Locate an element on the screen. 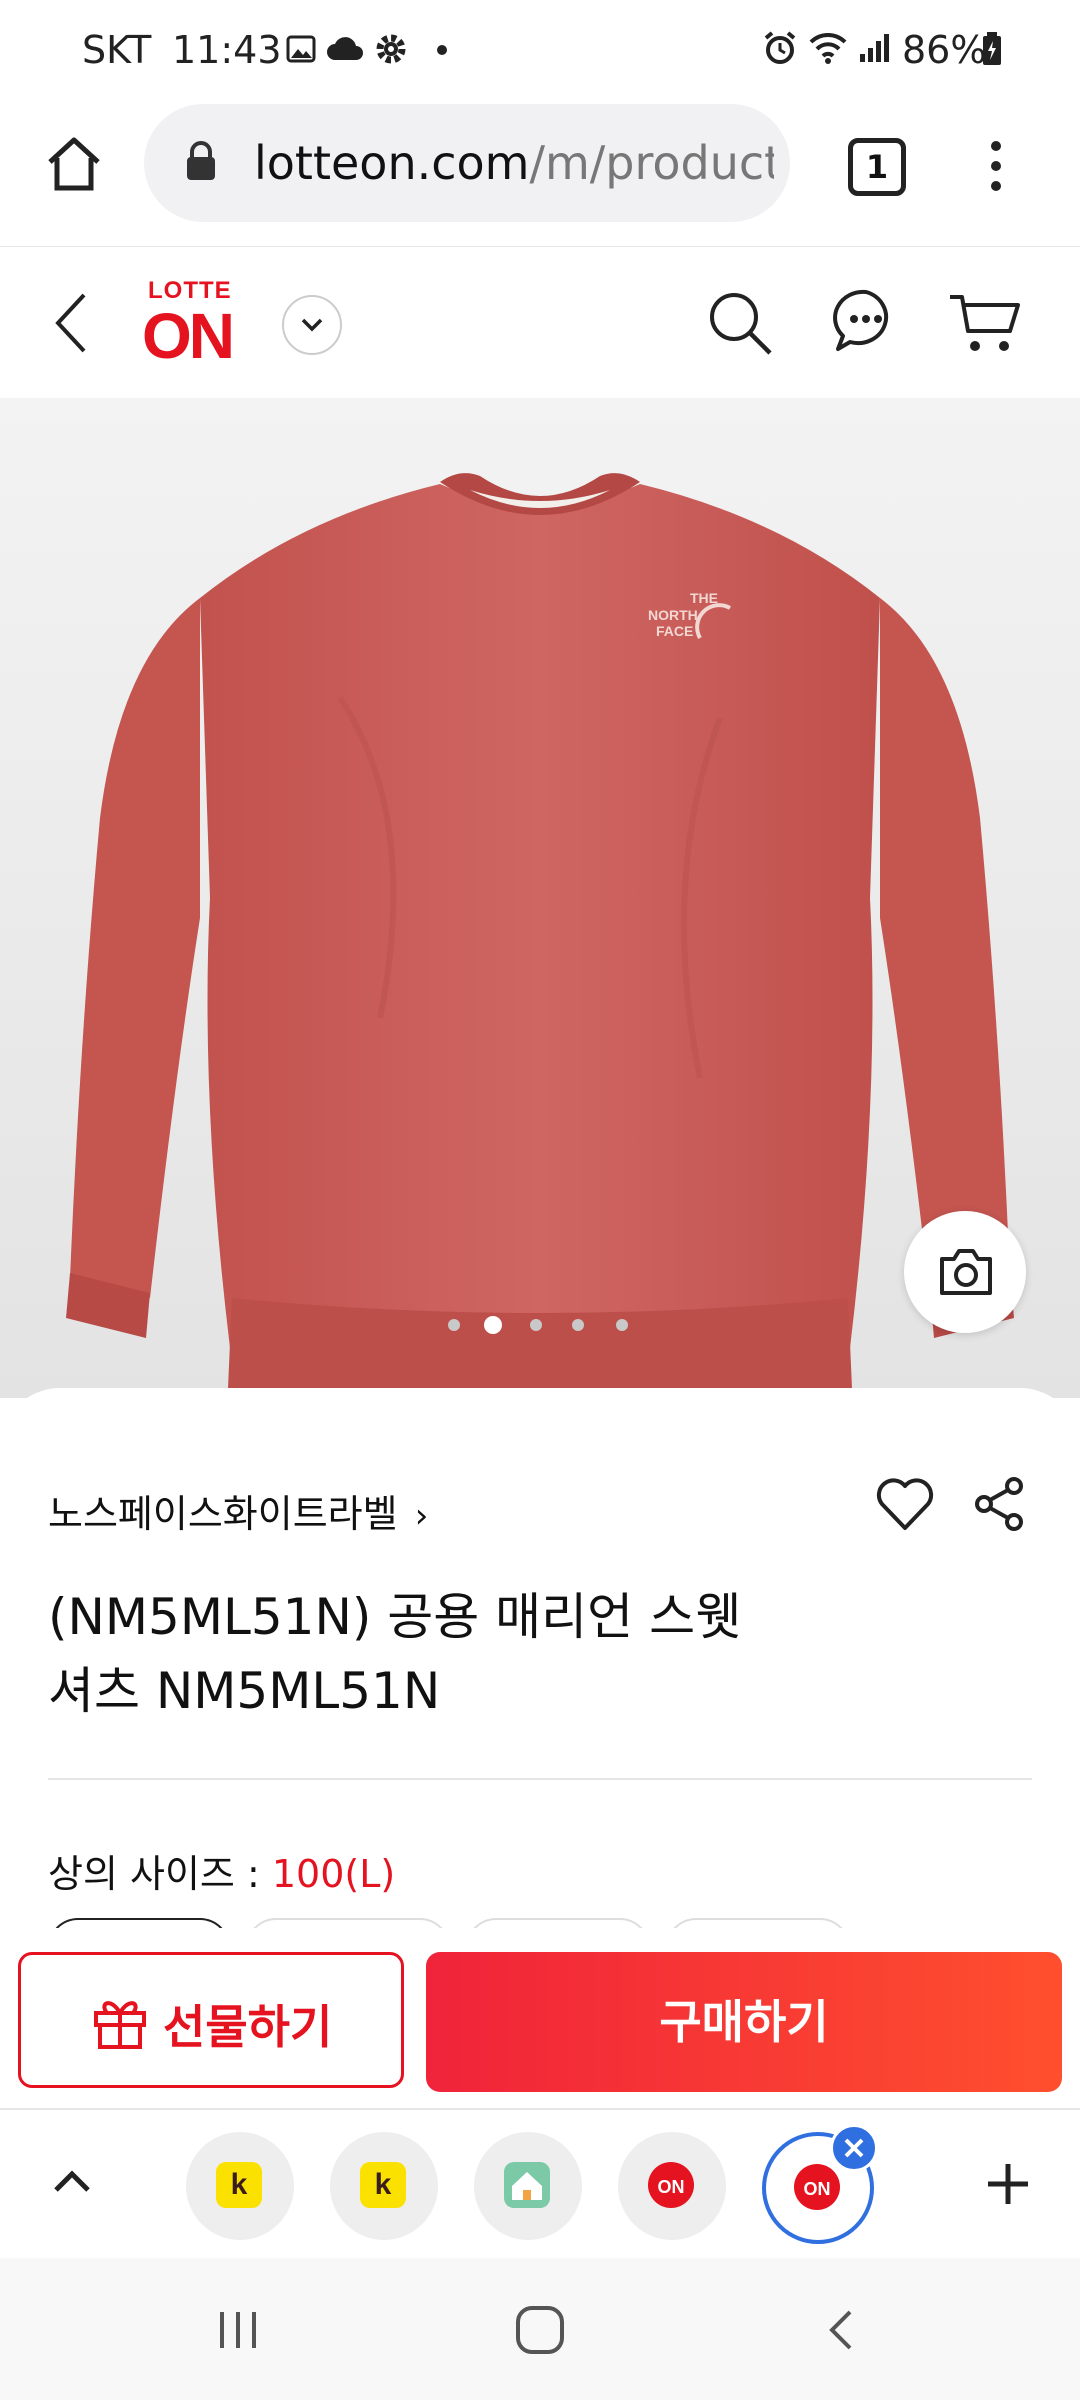 The image size is (1080, 2400). browser-toolbar: lotteon.com/m/product/ 1 is located at coordinates (540, 173).